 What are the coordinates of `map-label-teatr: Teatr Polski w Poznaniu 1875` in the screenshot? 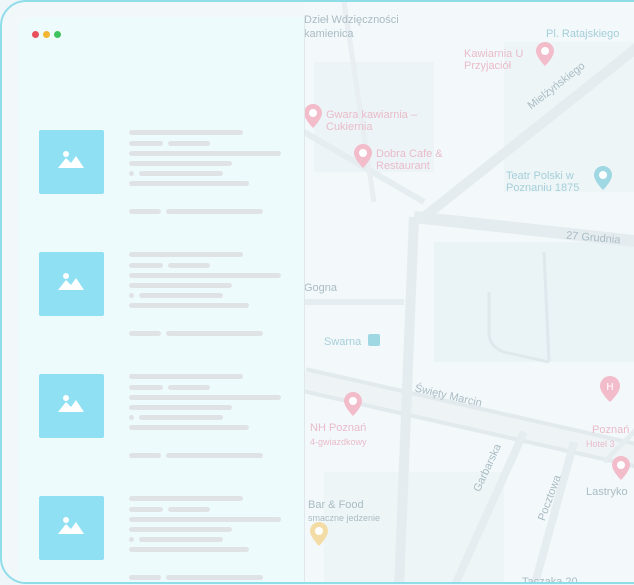 It's located at (543, 182).